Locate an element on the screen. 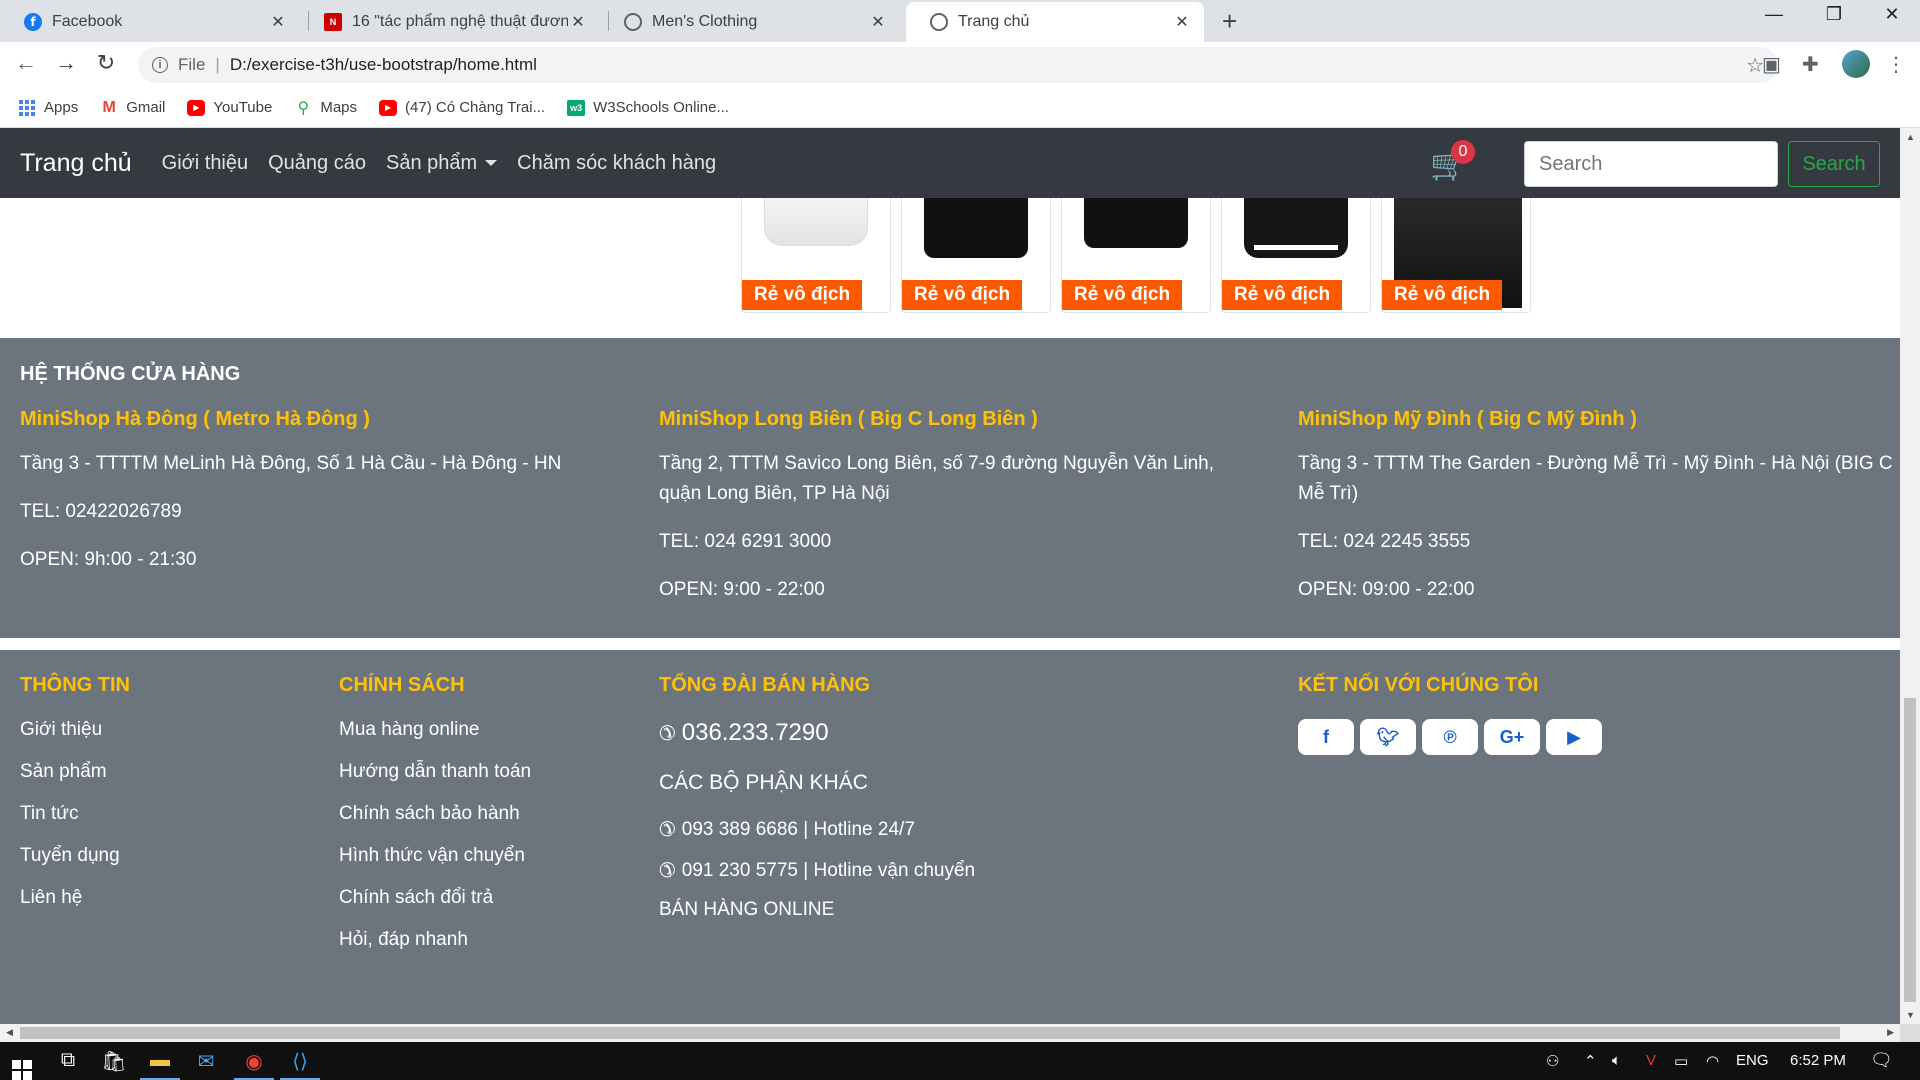 The image size is (1920, 1080). footer-link: Tuyển dụng is located at coordinates (75, 856).